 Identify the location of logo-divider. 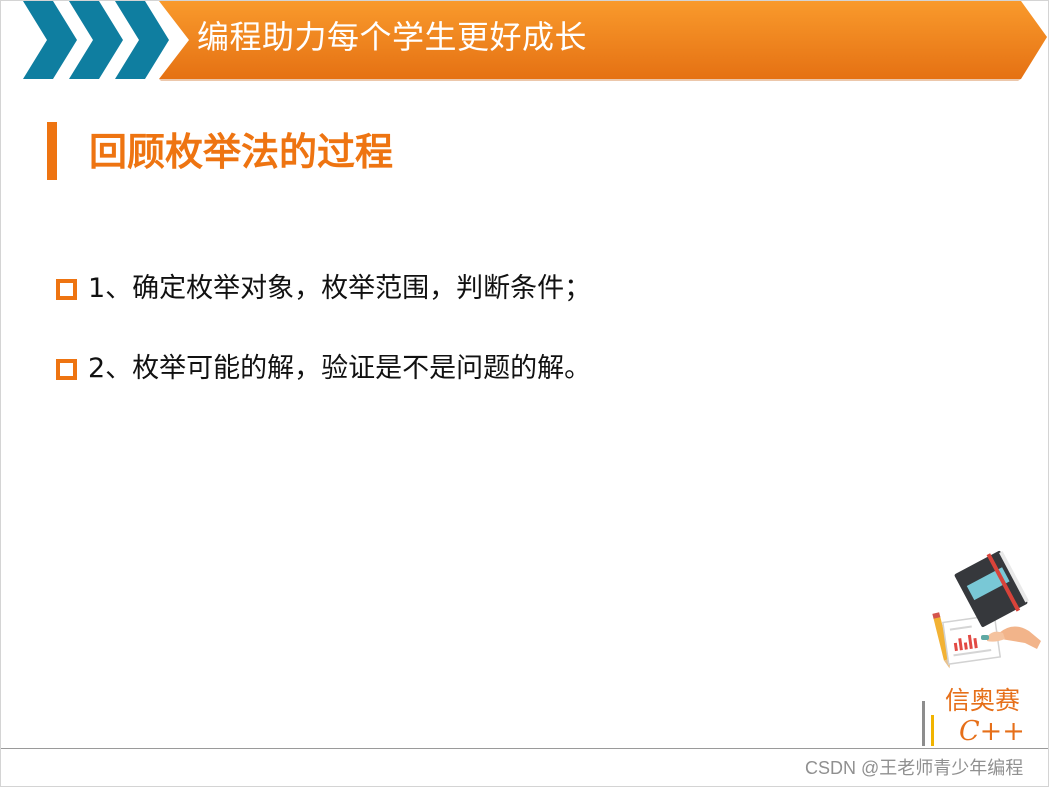
(923, 723).